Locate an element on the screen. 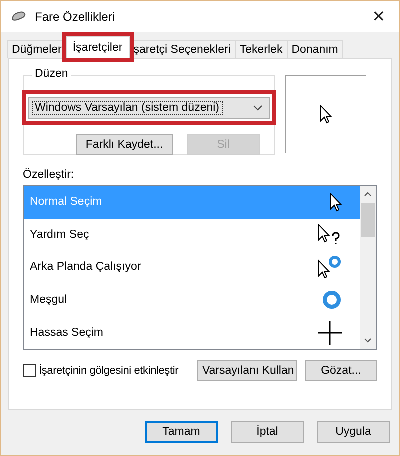 The height and width of the screenshot is (456, 400). checkbox is located at coordinates (29, 370).